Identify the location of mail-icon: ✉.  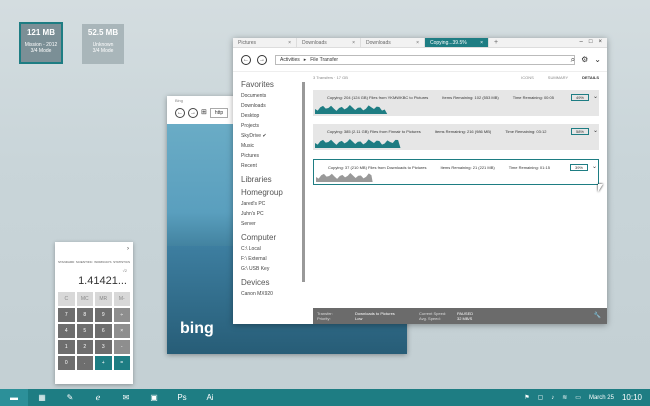
(126, 397).